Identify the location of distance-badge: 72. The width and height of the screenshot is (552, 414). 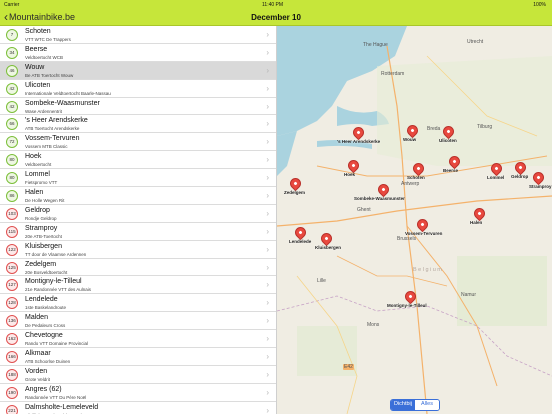
(12, 142).